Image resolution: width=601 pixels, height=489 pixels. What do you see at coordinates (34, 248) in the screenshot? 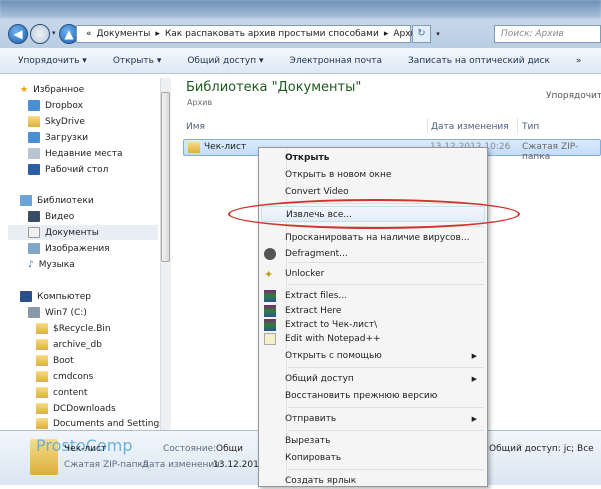
I see `pictures-icon` at bounding box center [34, 248].